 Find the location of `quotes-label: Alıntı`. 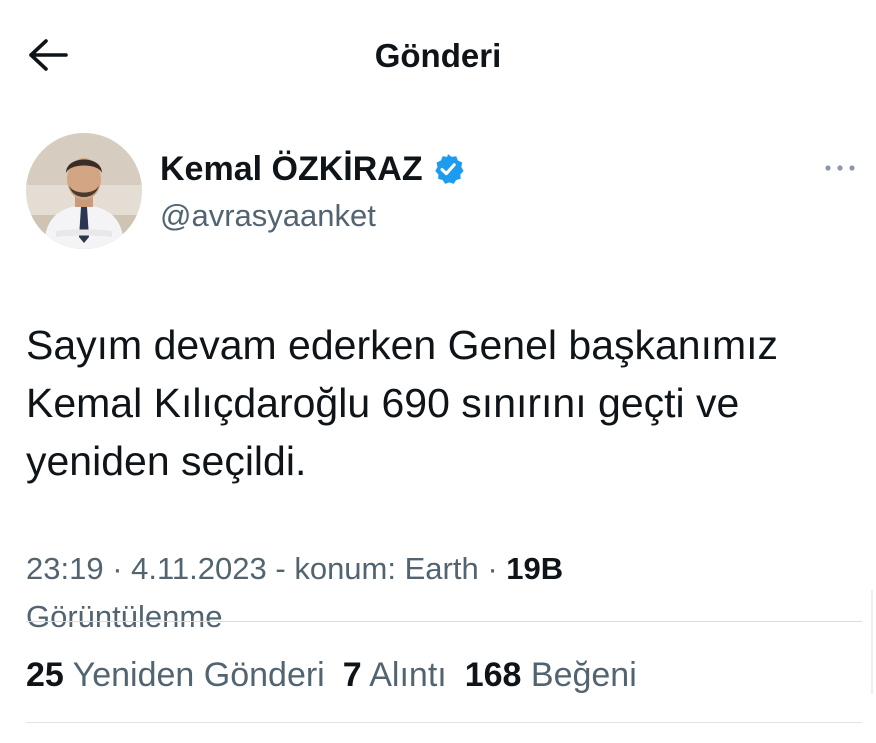

quotes-label: Alıntı is located at coordinates (408, 675).